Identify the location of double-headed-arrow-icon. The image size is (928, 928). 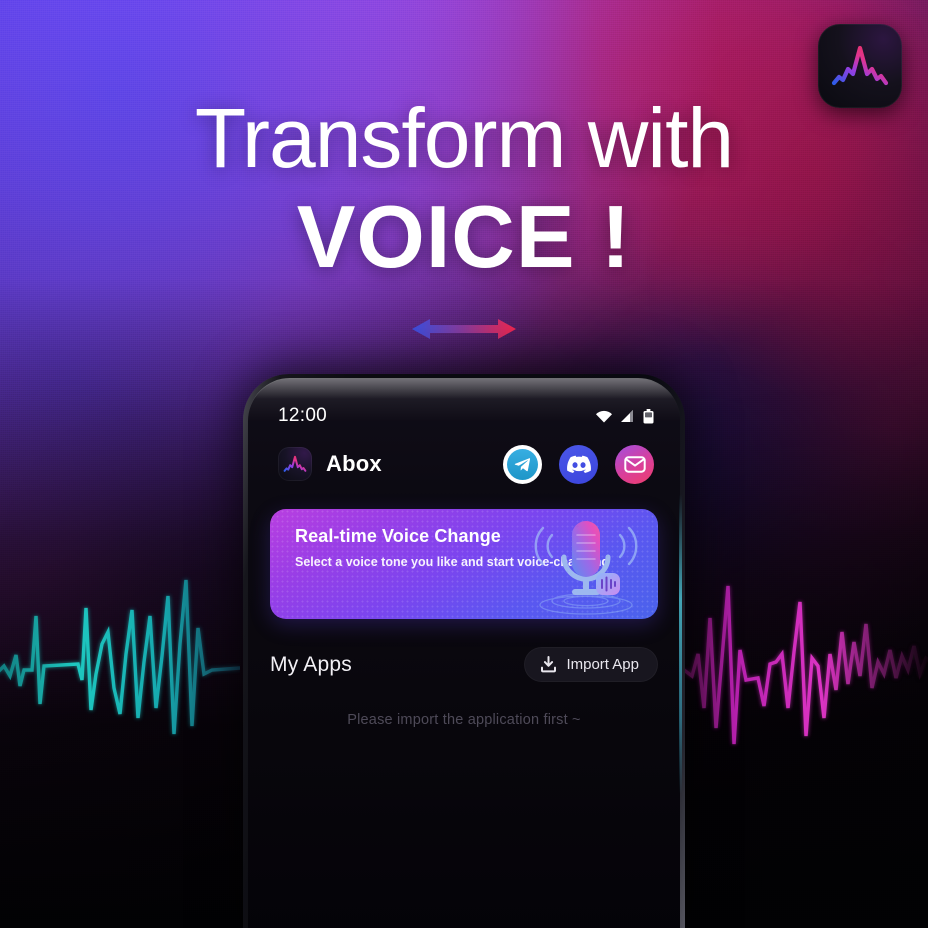
(464, 329).